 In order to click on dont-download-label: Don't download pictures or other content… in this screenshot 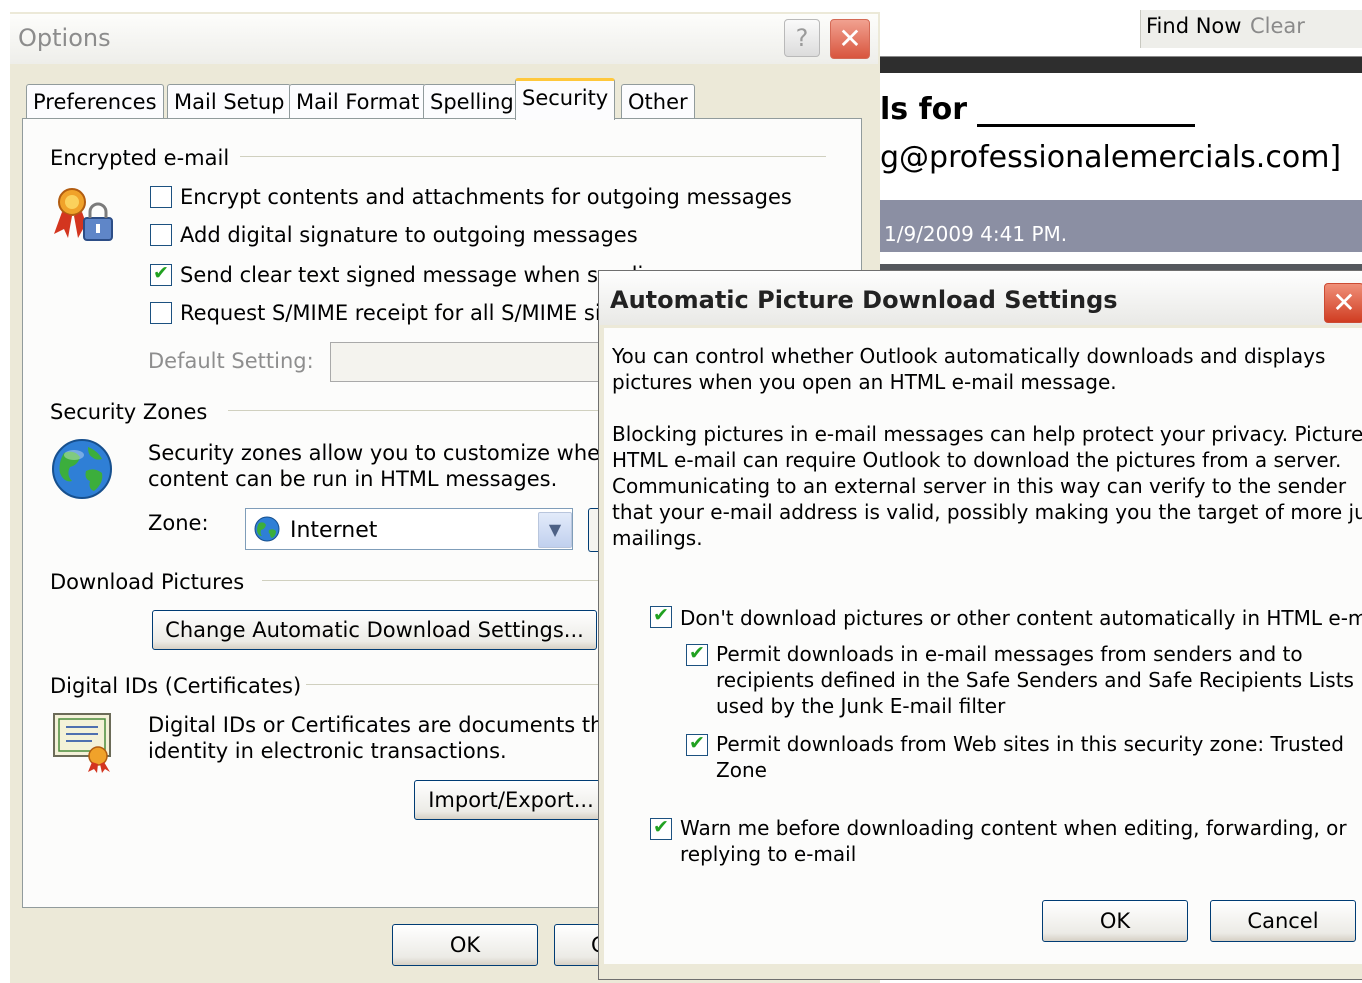, I will do `click(1021, 618)`.